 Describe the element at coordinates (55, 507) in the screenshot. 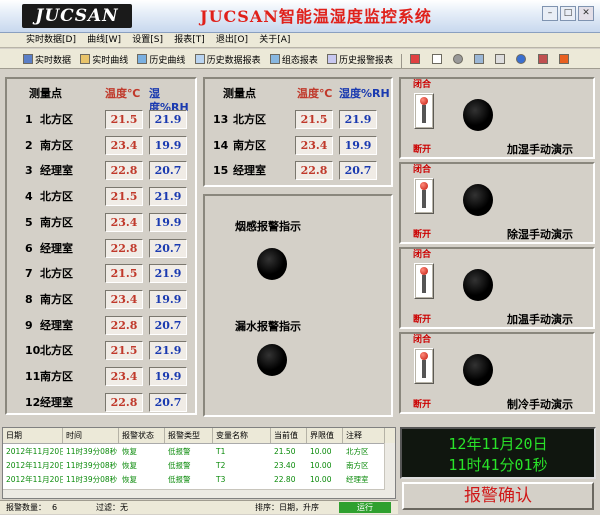

I see `alarm-count: 6` at that location.